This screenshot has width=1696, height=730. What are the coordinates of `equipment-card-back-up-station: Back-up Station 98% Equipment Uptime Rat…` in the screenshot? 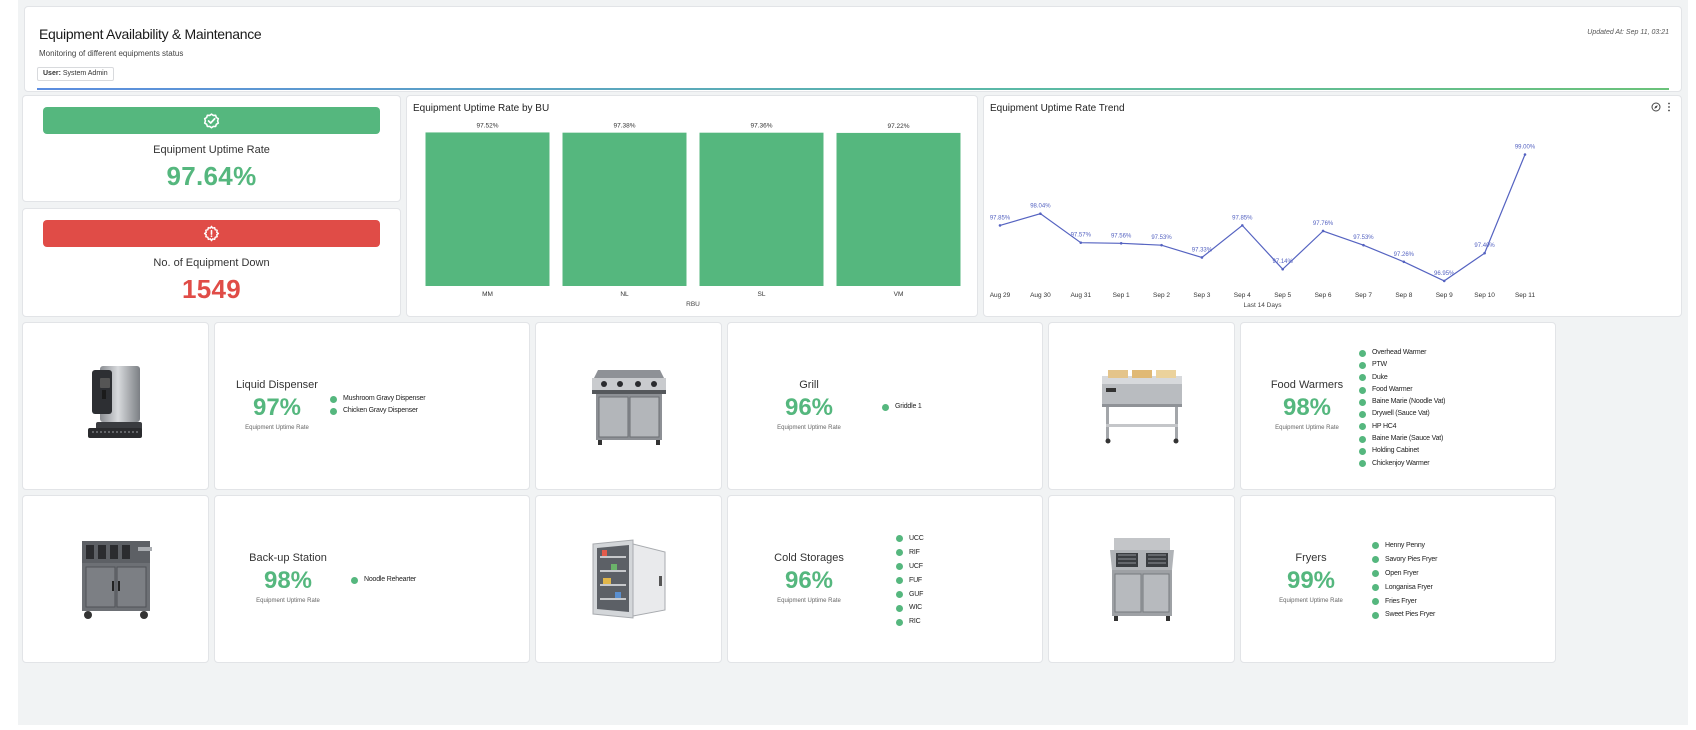 It's located at (372, 579).